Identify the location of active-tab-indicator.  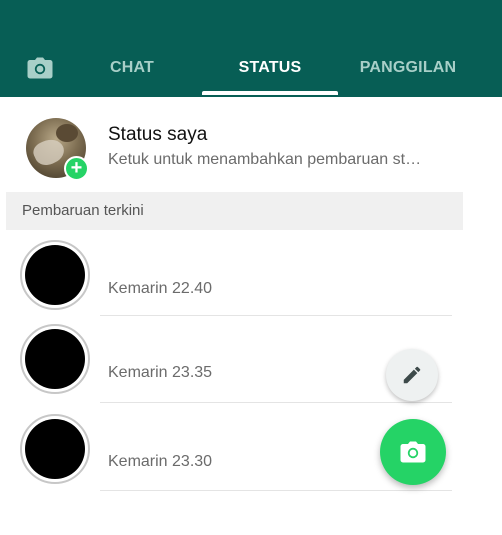
(270, 93).